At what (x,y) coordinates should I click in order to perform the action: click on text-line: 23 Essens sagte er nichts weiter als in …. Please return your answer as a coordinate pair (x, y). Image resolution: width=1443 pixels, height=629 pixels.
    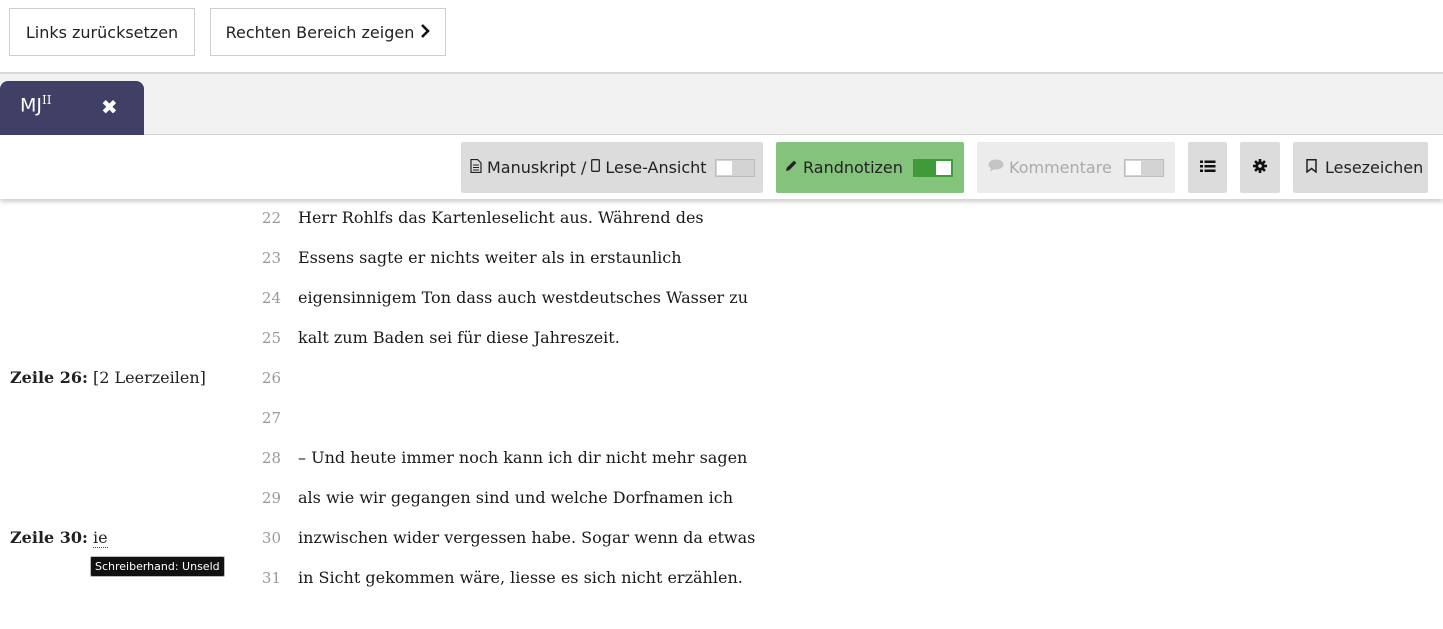
    Looking at the image, I should click on (721, 259).